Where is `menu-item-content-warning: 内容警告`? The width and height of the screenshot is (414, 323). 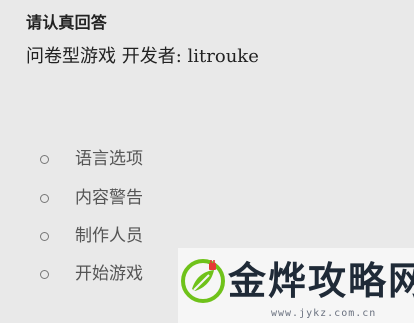
menu-item-content-warning: 内容警告 is located at coordinates (91, 198).